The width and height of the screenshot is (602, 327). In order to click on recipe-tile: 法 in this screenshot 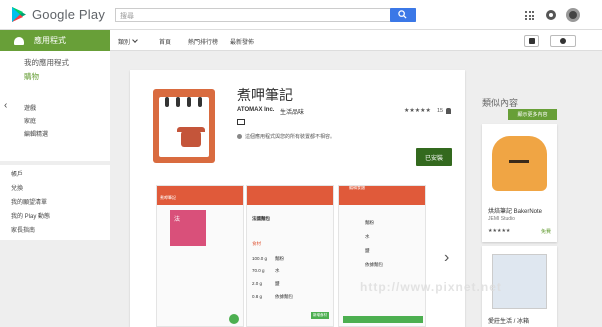, I will do `click(188, 228)`.